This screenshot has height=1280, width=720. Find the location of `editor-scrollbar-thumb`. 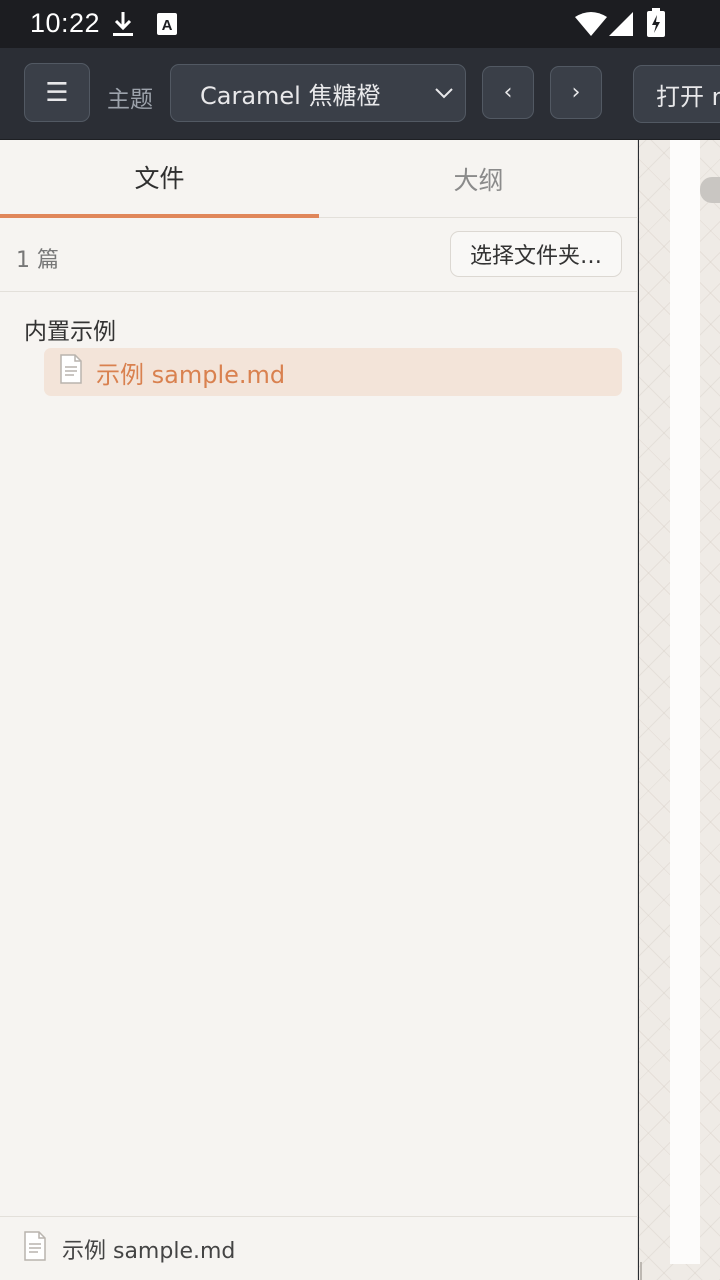

editor-scrollbar-thumb is located at coordinates (710, 190).